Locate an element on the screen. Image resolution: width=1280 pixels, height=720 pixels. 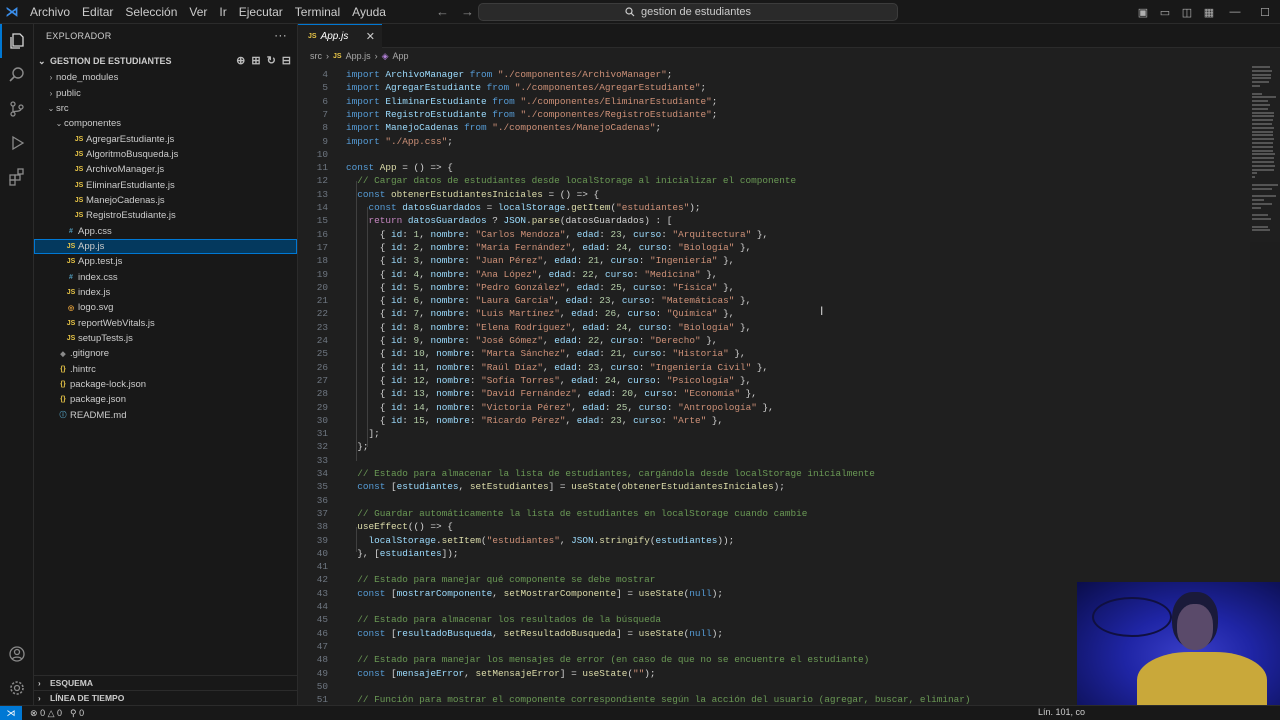
menu-ir: Ir is located at coordinates (222, 12).